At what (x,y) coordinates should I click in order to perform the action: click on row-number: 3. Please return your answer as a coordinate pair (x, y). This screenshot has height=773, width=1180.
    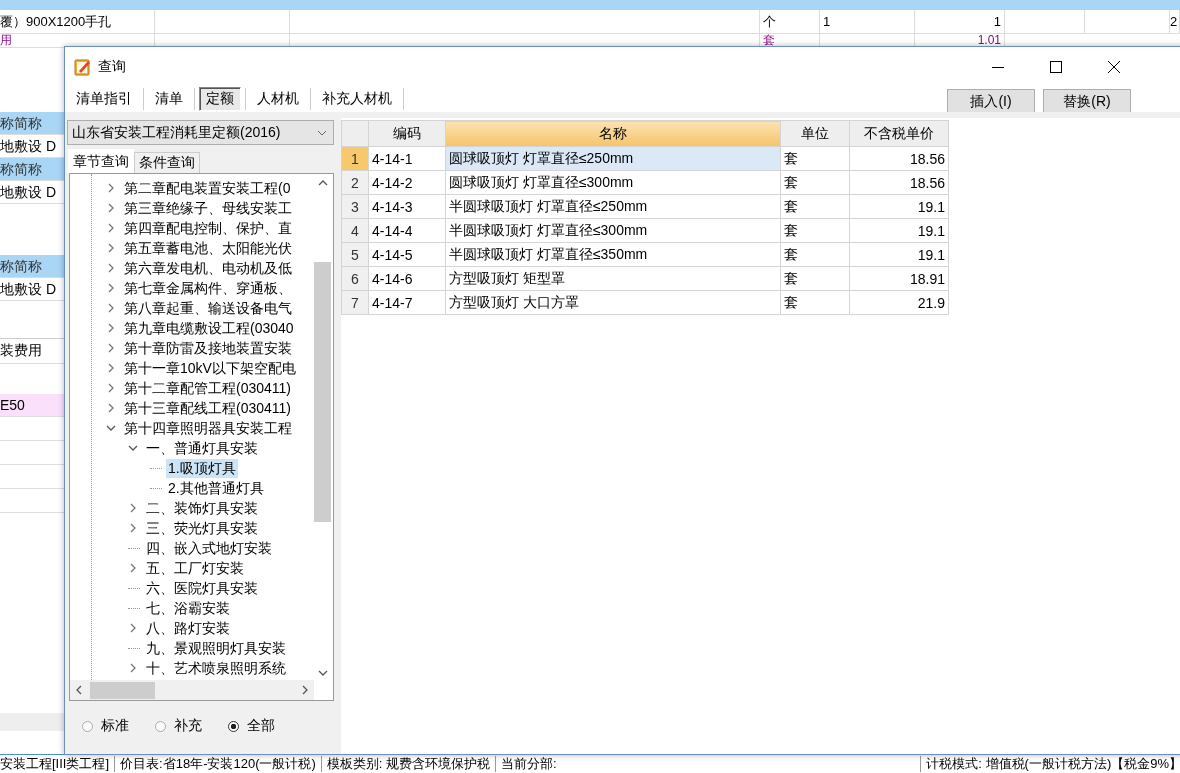
    Looking at the image, I should click on (355, 206).